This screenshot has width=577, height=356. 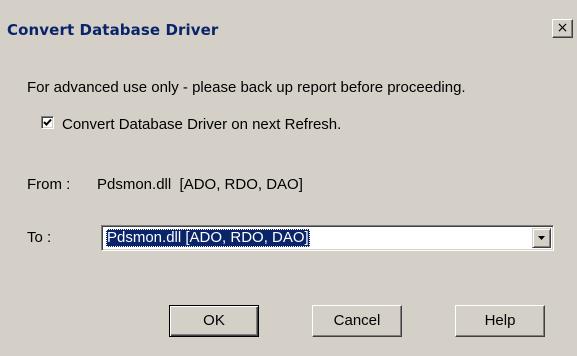 I want to click on from-value: Pdsmon.dll [ADO, RDO, DAO], so click(x=200, y=184).